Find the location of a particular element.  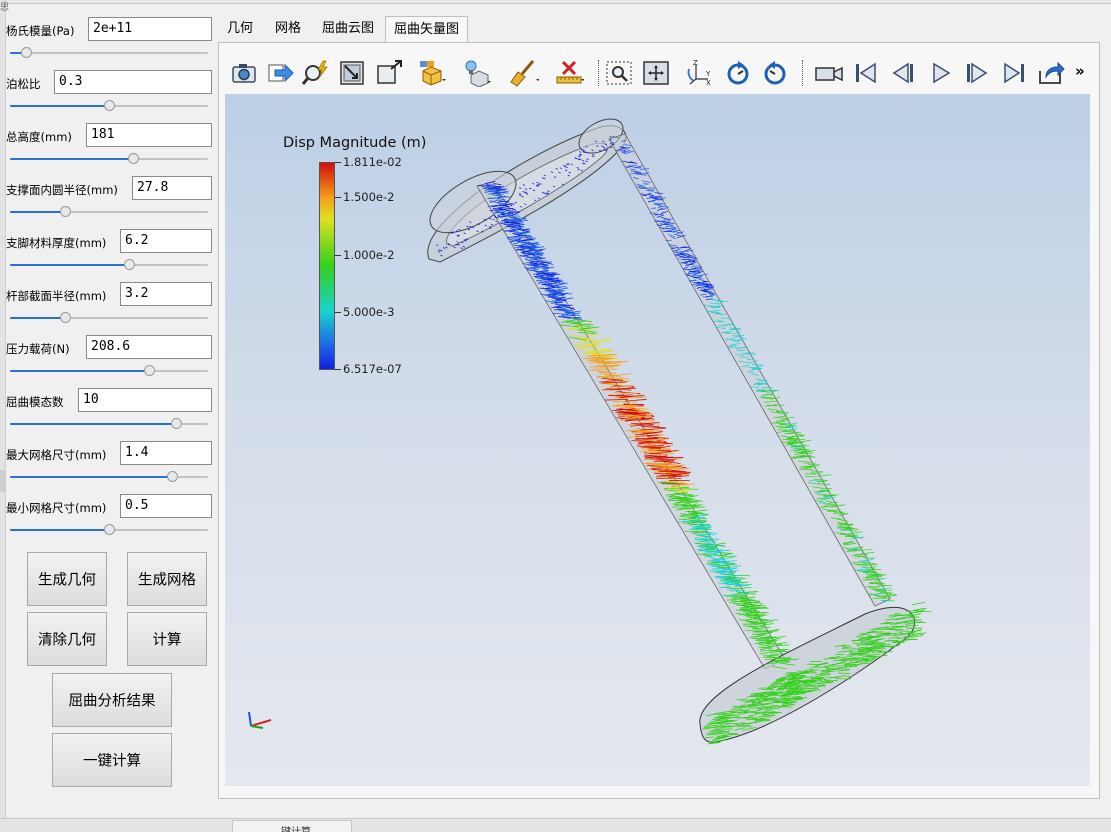

param-min-mesh-size-slider is located at coordinates (109, 529).